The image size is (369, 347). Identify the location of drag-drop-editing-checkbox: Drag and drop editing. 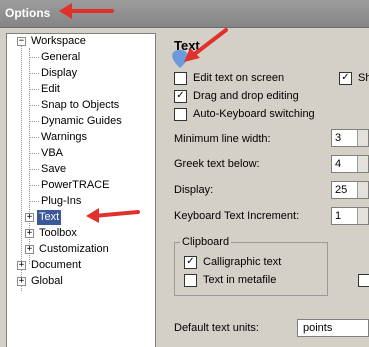
(236, 97).